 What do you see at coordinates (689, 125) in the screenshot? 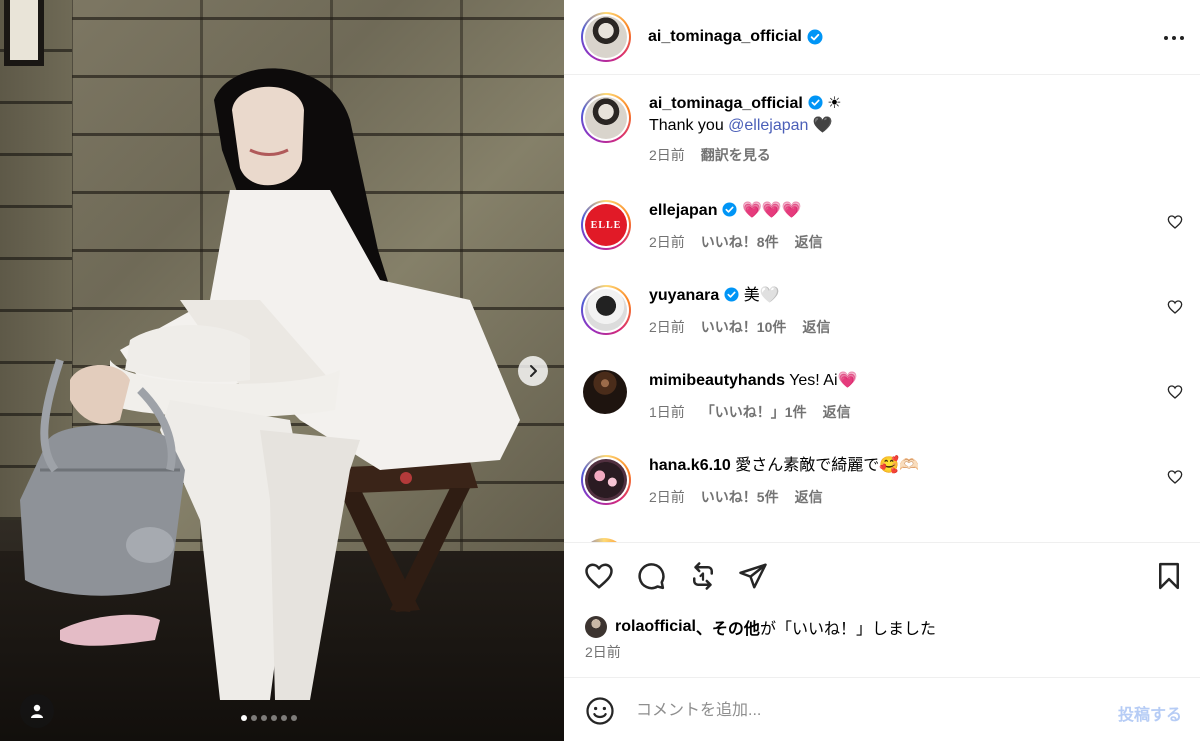
I see `caption-text: Thank you` at bounding box center [689, 125].